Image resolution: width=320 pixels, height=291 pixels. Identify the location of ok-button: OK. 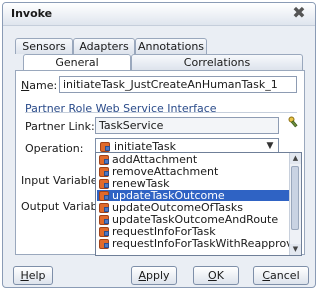
(216, 275).